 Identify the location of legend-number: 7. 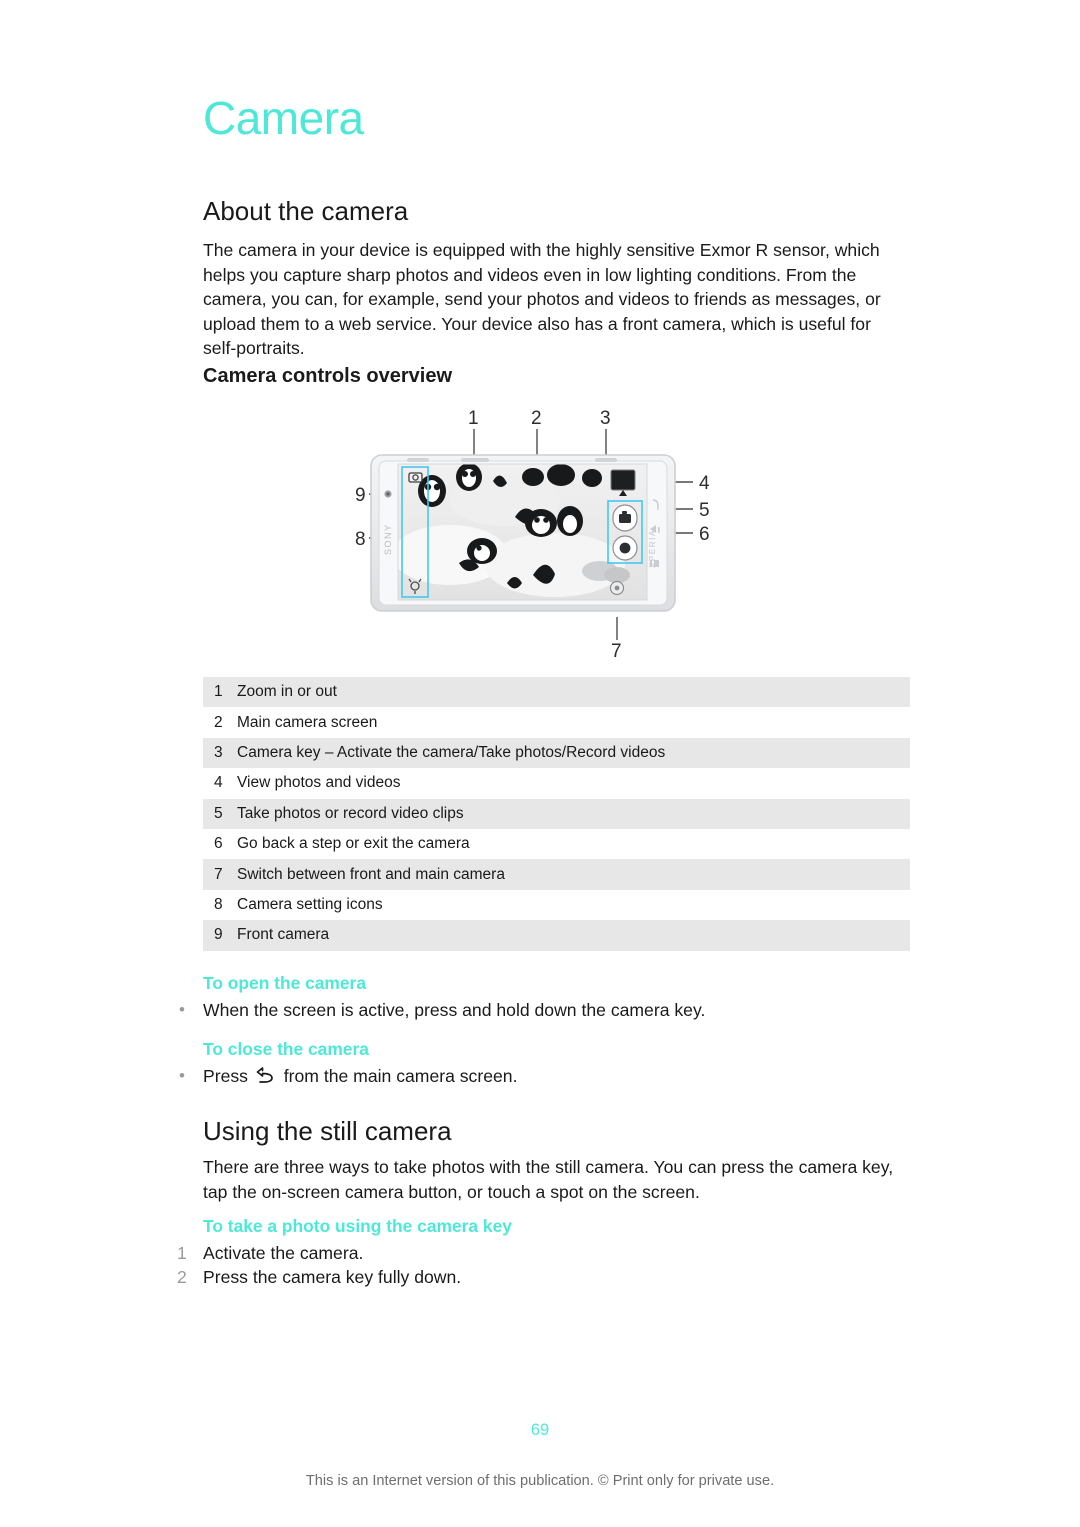
(218, 874).